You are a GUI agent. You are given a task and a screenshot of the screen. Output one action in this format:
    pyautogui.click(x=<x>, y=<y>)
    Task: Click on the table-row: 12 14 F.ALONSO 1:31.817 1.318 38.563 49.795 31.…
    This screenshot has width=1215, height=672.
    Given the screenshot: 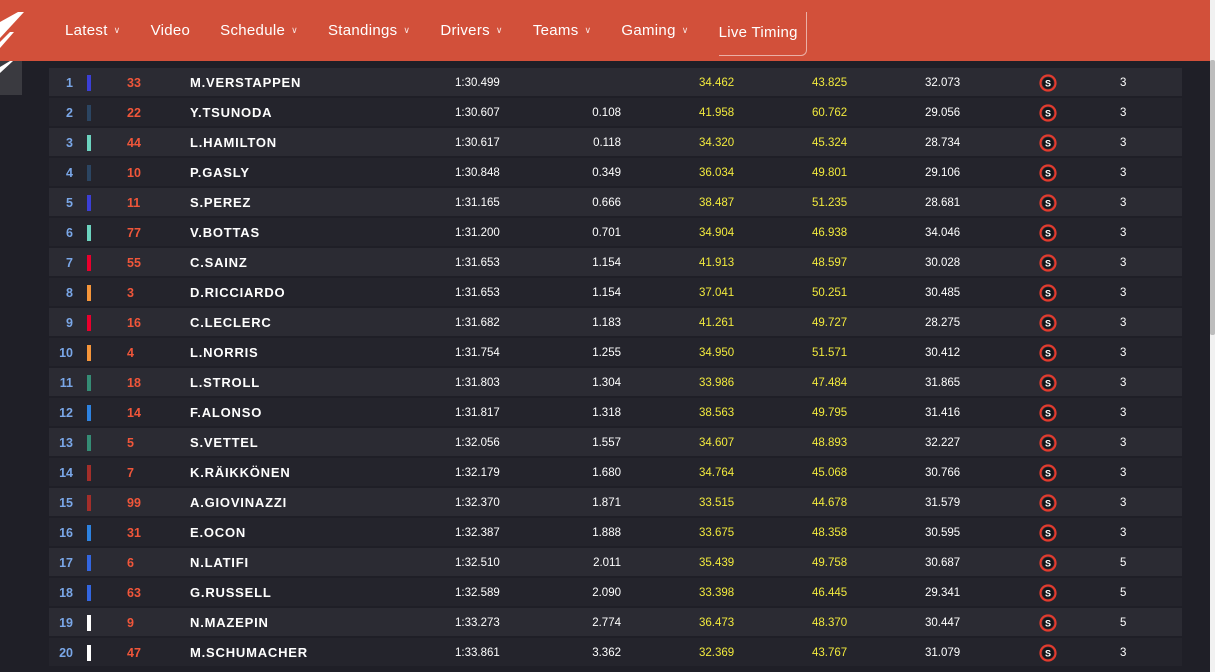 What is the action you would take?
    pyautogui.click(x=615, y=412)
    